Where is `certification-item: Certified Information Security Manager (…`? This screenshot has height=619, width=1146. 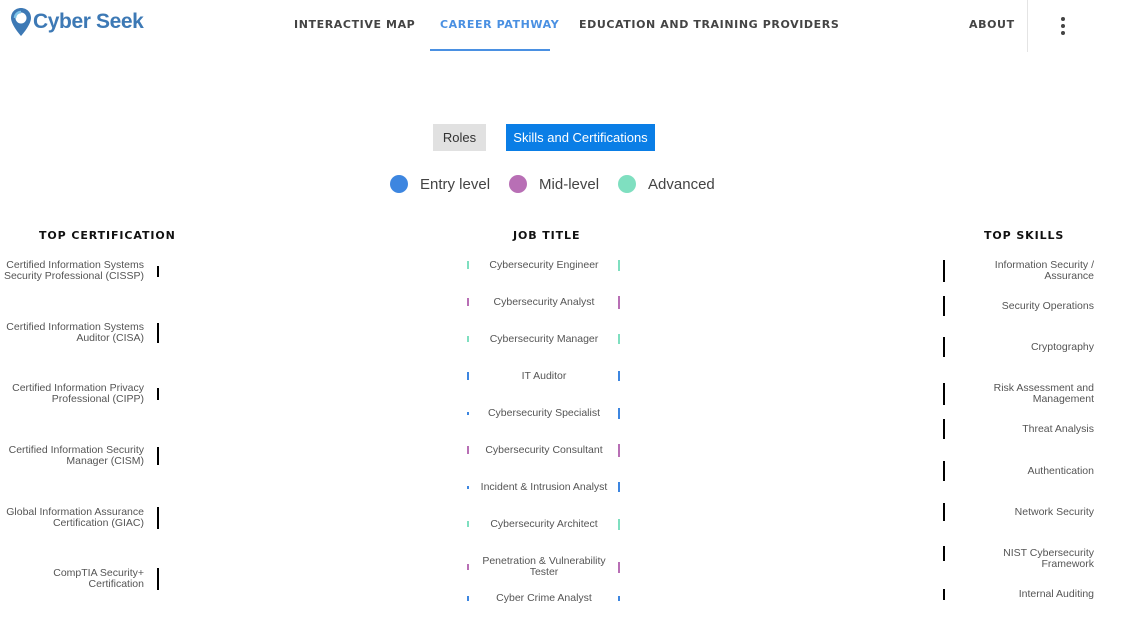
certification-item: Certified Information Security Manager (… is located at coordinates (72, 456).